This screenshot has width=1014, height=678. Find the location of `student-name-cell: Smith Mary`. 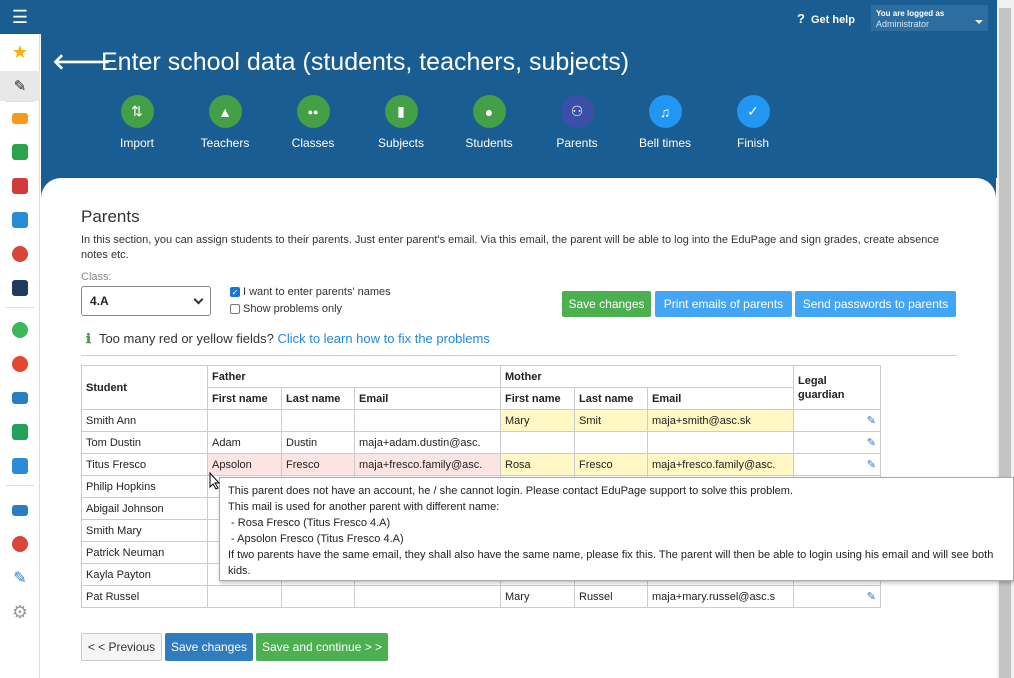

student-name-cell: Smith Mary is located at coordinates (144, 530).